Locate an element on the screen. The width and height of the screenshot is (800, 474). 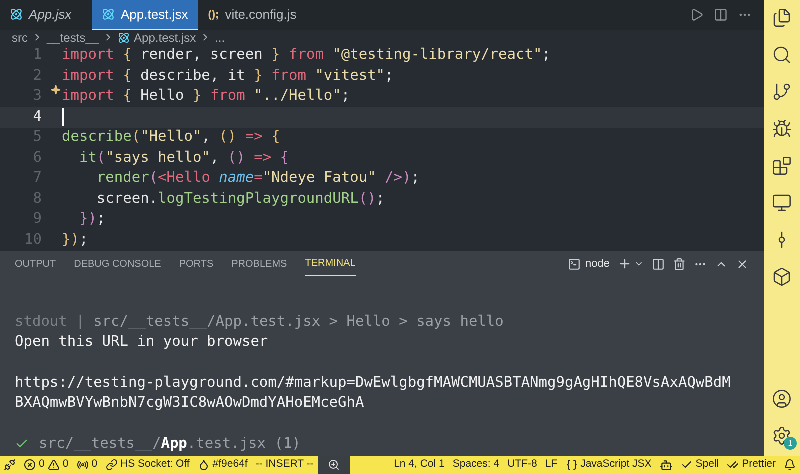
error-icon is located at coordinates (30, 465).